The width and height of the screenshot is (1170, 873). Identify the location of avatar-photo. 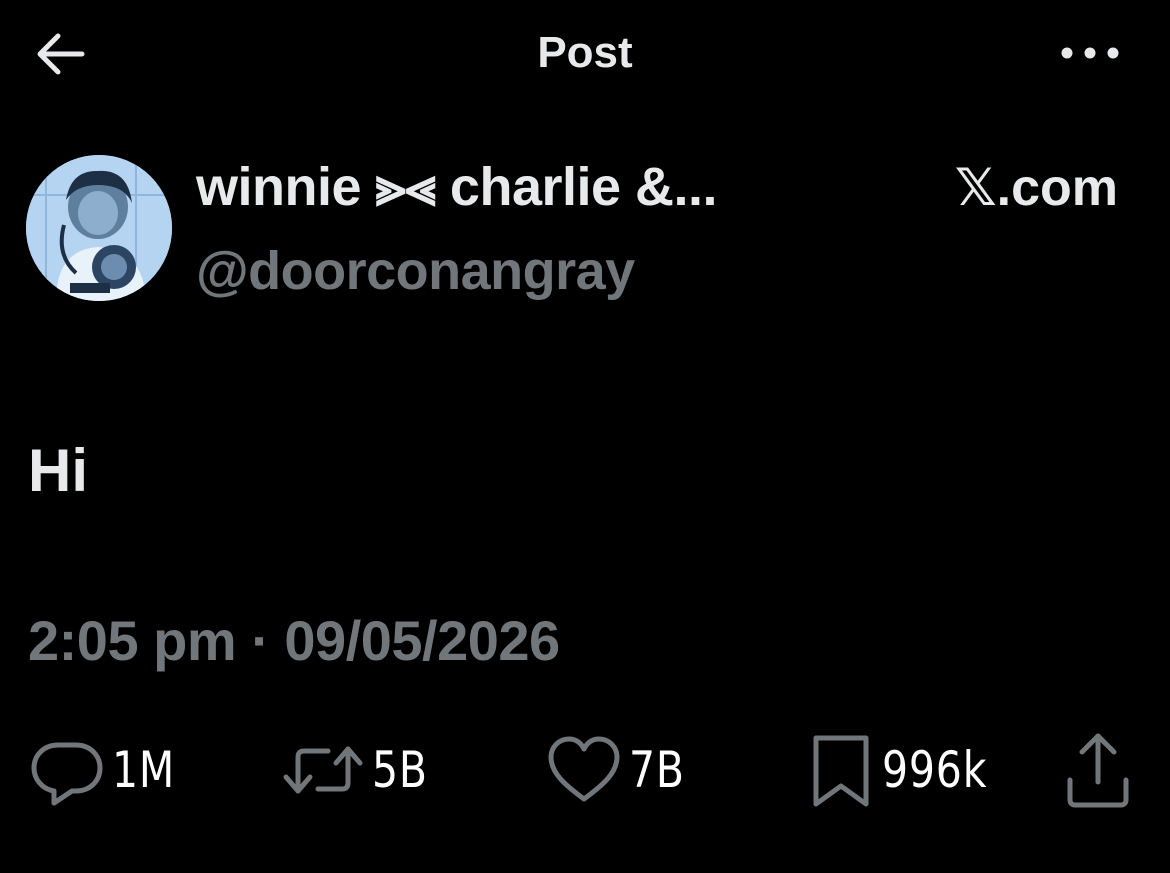
(99, 228).